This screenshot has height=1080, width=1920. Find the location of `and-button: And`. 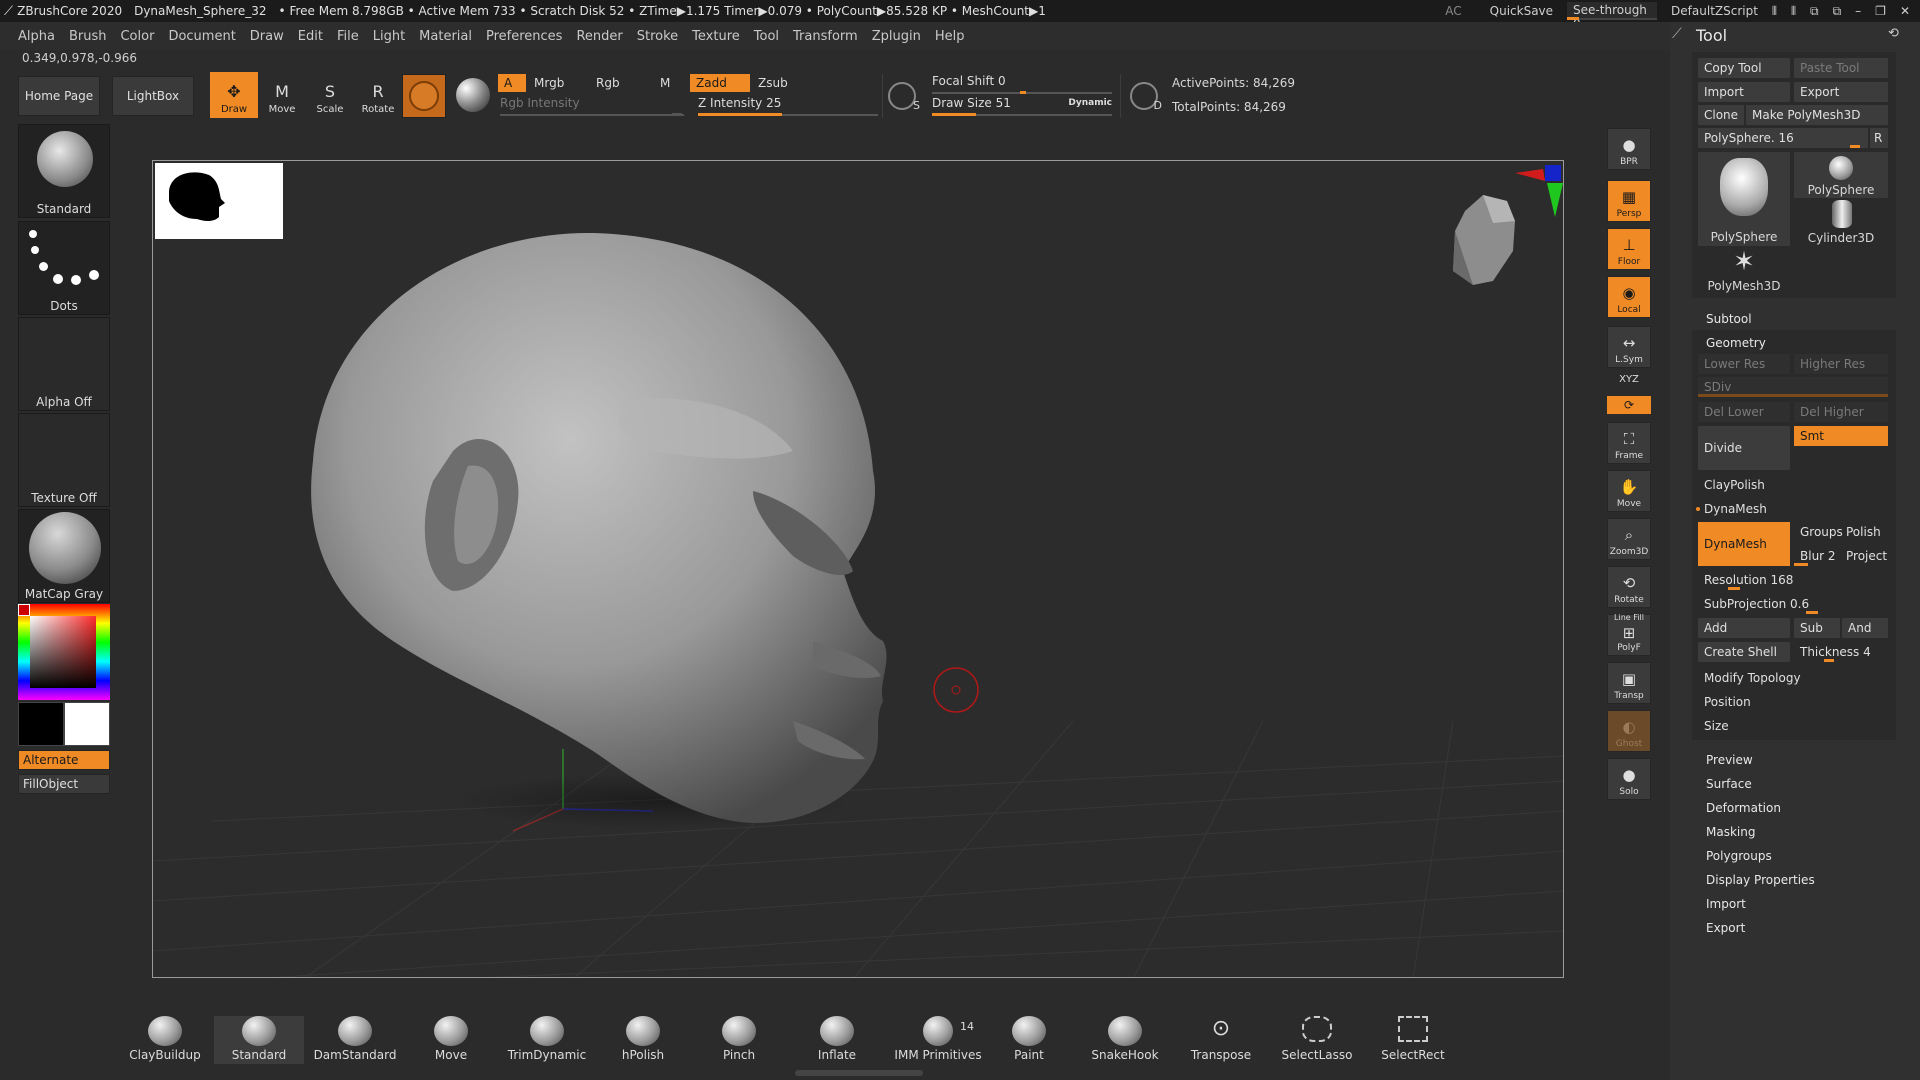

and-button: And is located at coordinates (1865, 628).